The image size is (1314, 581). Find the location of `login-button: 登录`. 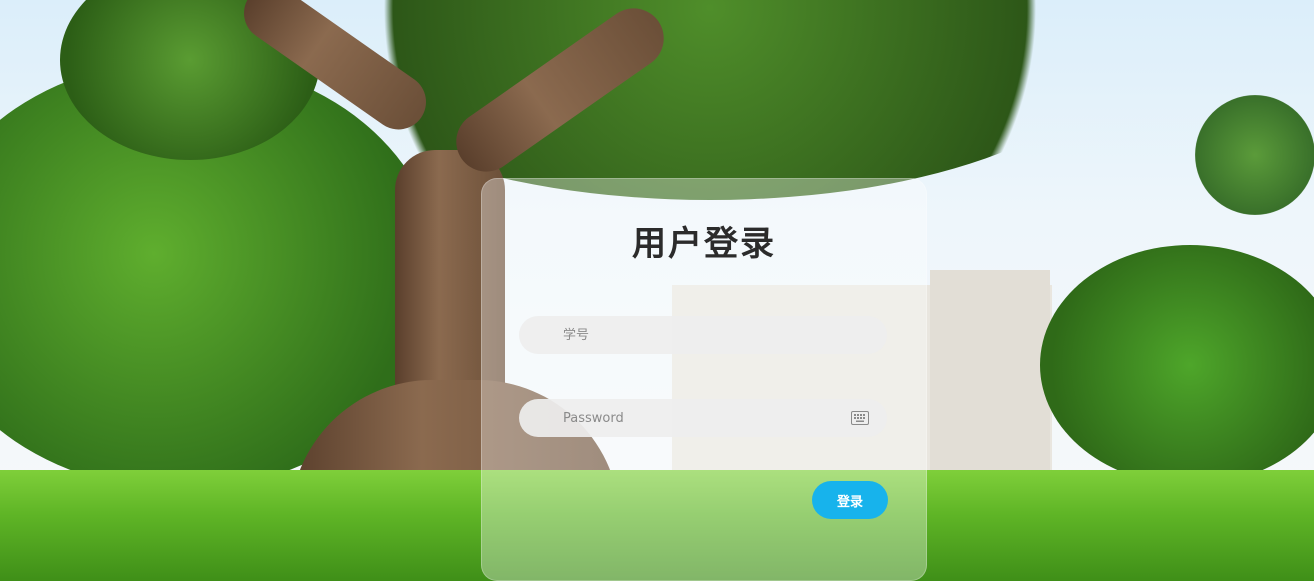

login-button: 登录 is located at coordinates (850, 500).